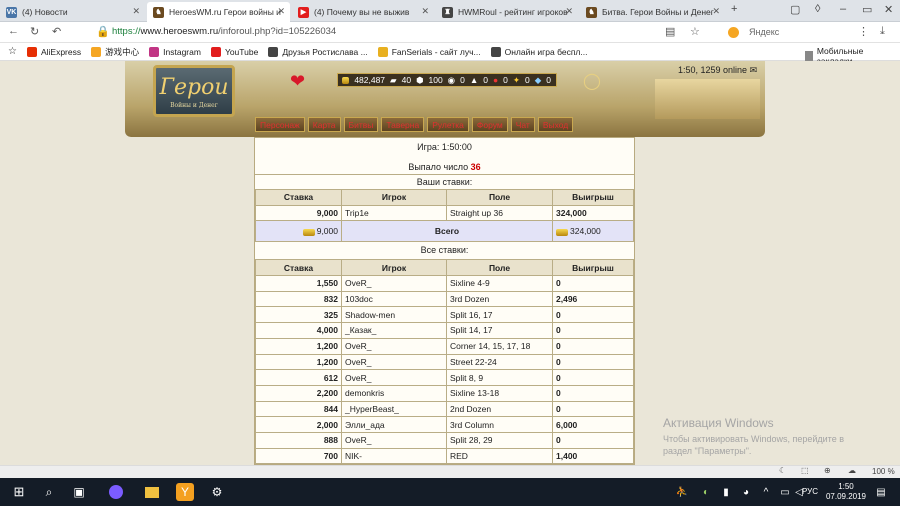  I want to click on yandex-browser-icon: Y, so click(185, 492).